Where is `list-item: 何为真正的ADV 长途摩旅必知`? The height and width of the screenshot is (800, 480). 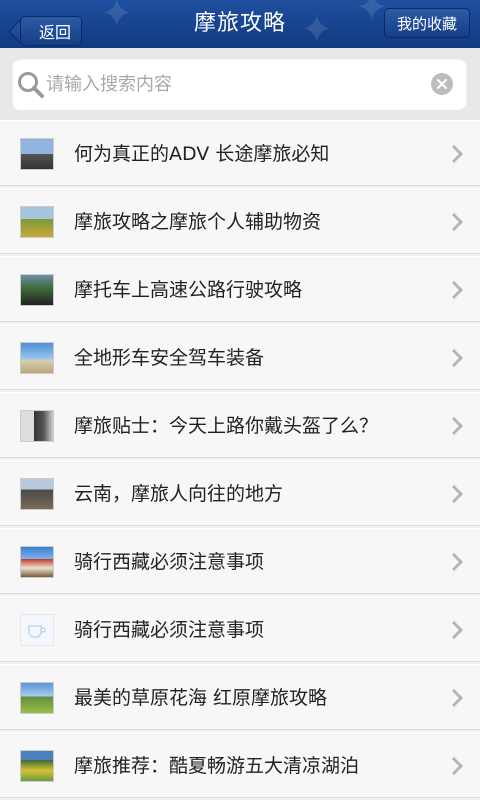 list-item: 何为真正的ADV 长途摩旅必知 is located at coordinates (240, 153).